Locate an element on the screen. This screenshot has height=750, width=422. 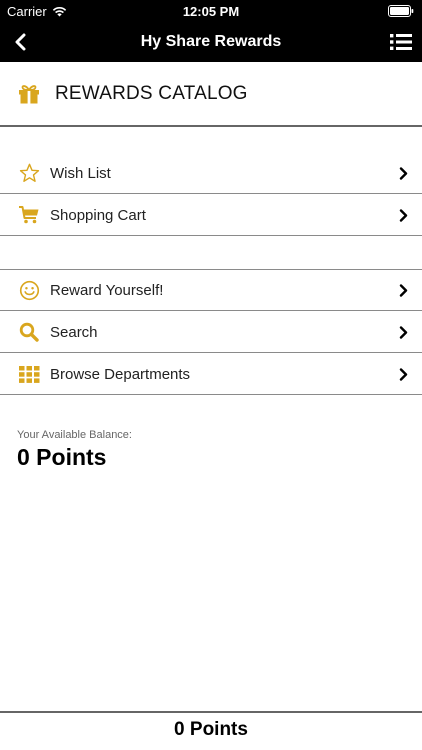
menu-button is located at coordinates (401, 42).